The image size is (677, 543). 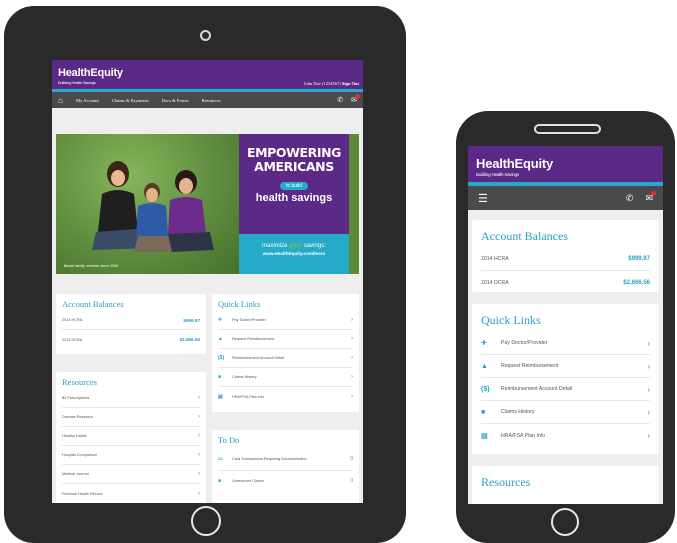 What do you see at coordinates (285, 480) in the screenshot?
I see `todo-item: ■ Unresolved Claims 0` at bounding box center [285, 480].